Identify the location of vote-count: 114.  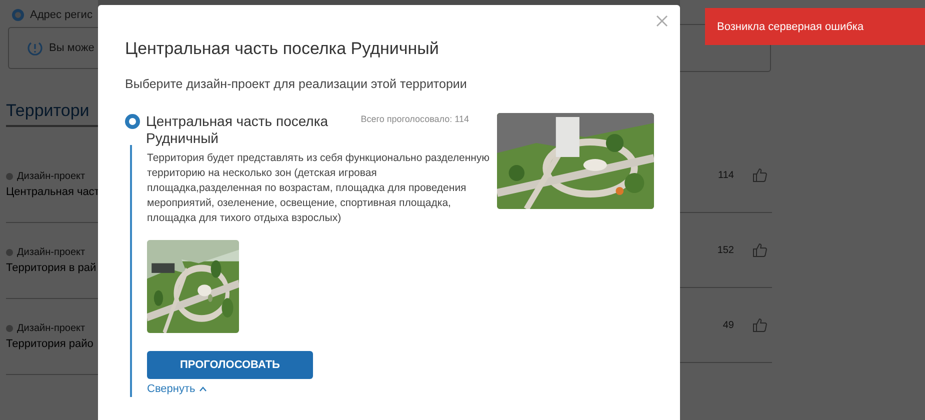
(726, 175).